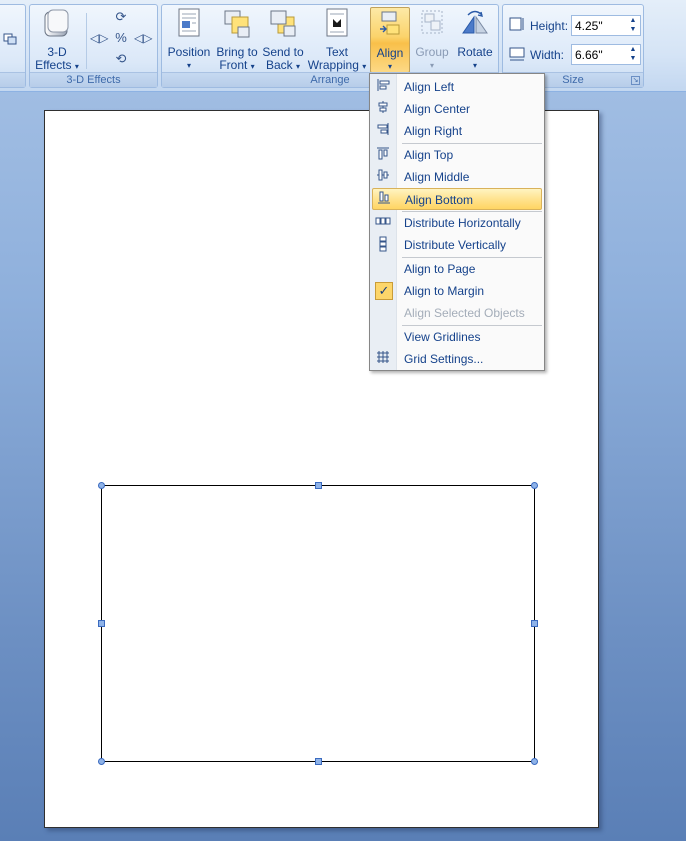 The image size is (686, 841). I want to click on text-wrapping-button: Text Wrapping ▾, so click(337, 40).